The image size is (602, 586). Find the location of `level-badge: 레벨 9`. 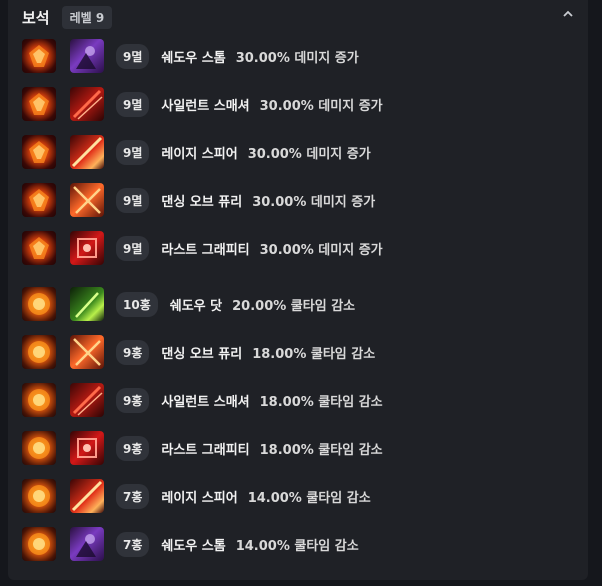

level-badge: 레벨 9 is located at coordinates (87, 17).